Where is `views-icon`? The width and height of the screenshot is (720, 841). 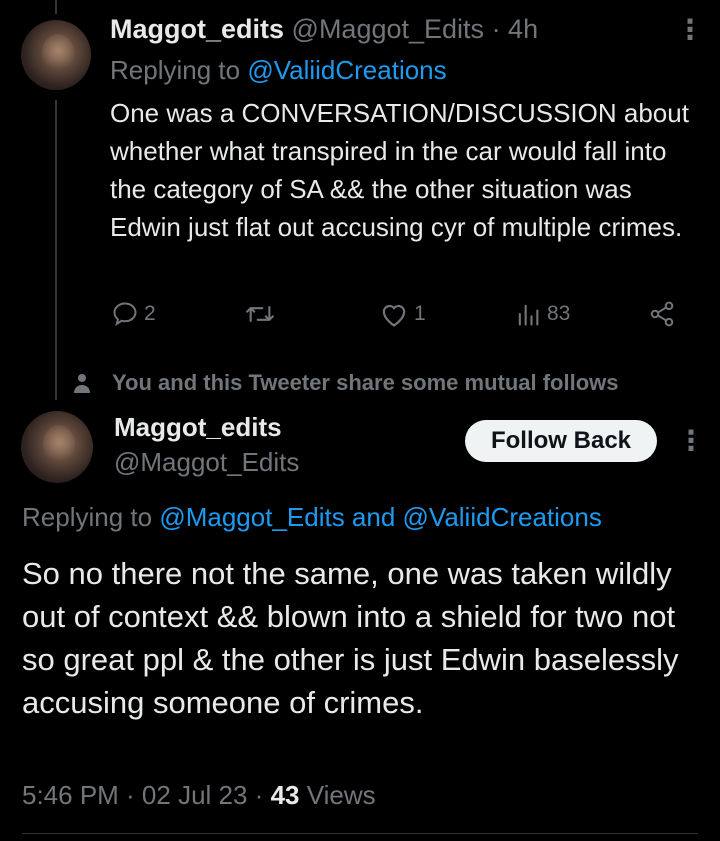 views-icon is located at coordinates (528, 315).